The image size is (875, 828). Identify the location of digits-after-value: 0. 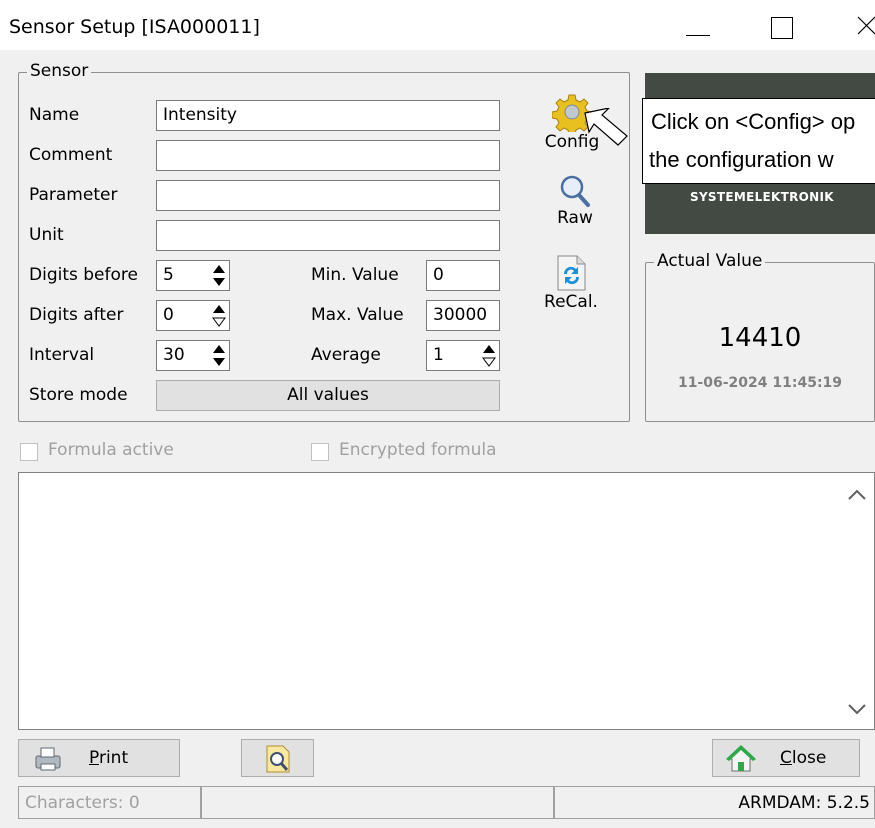
(168, 315).